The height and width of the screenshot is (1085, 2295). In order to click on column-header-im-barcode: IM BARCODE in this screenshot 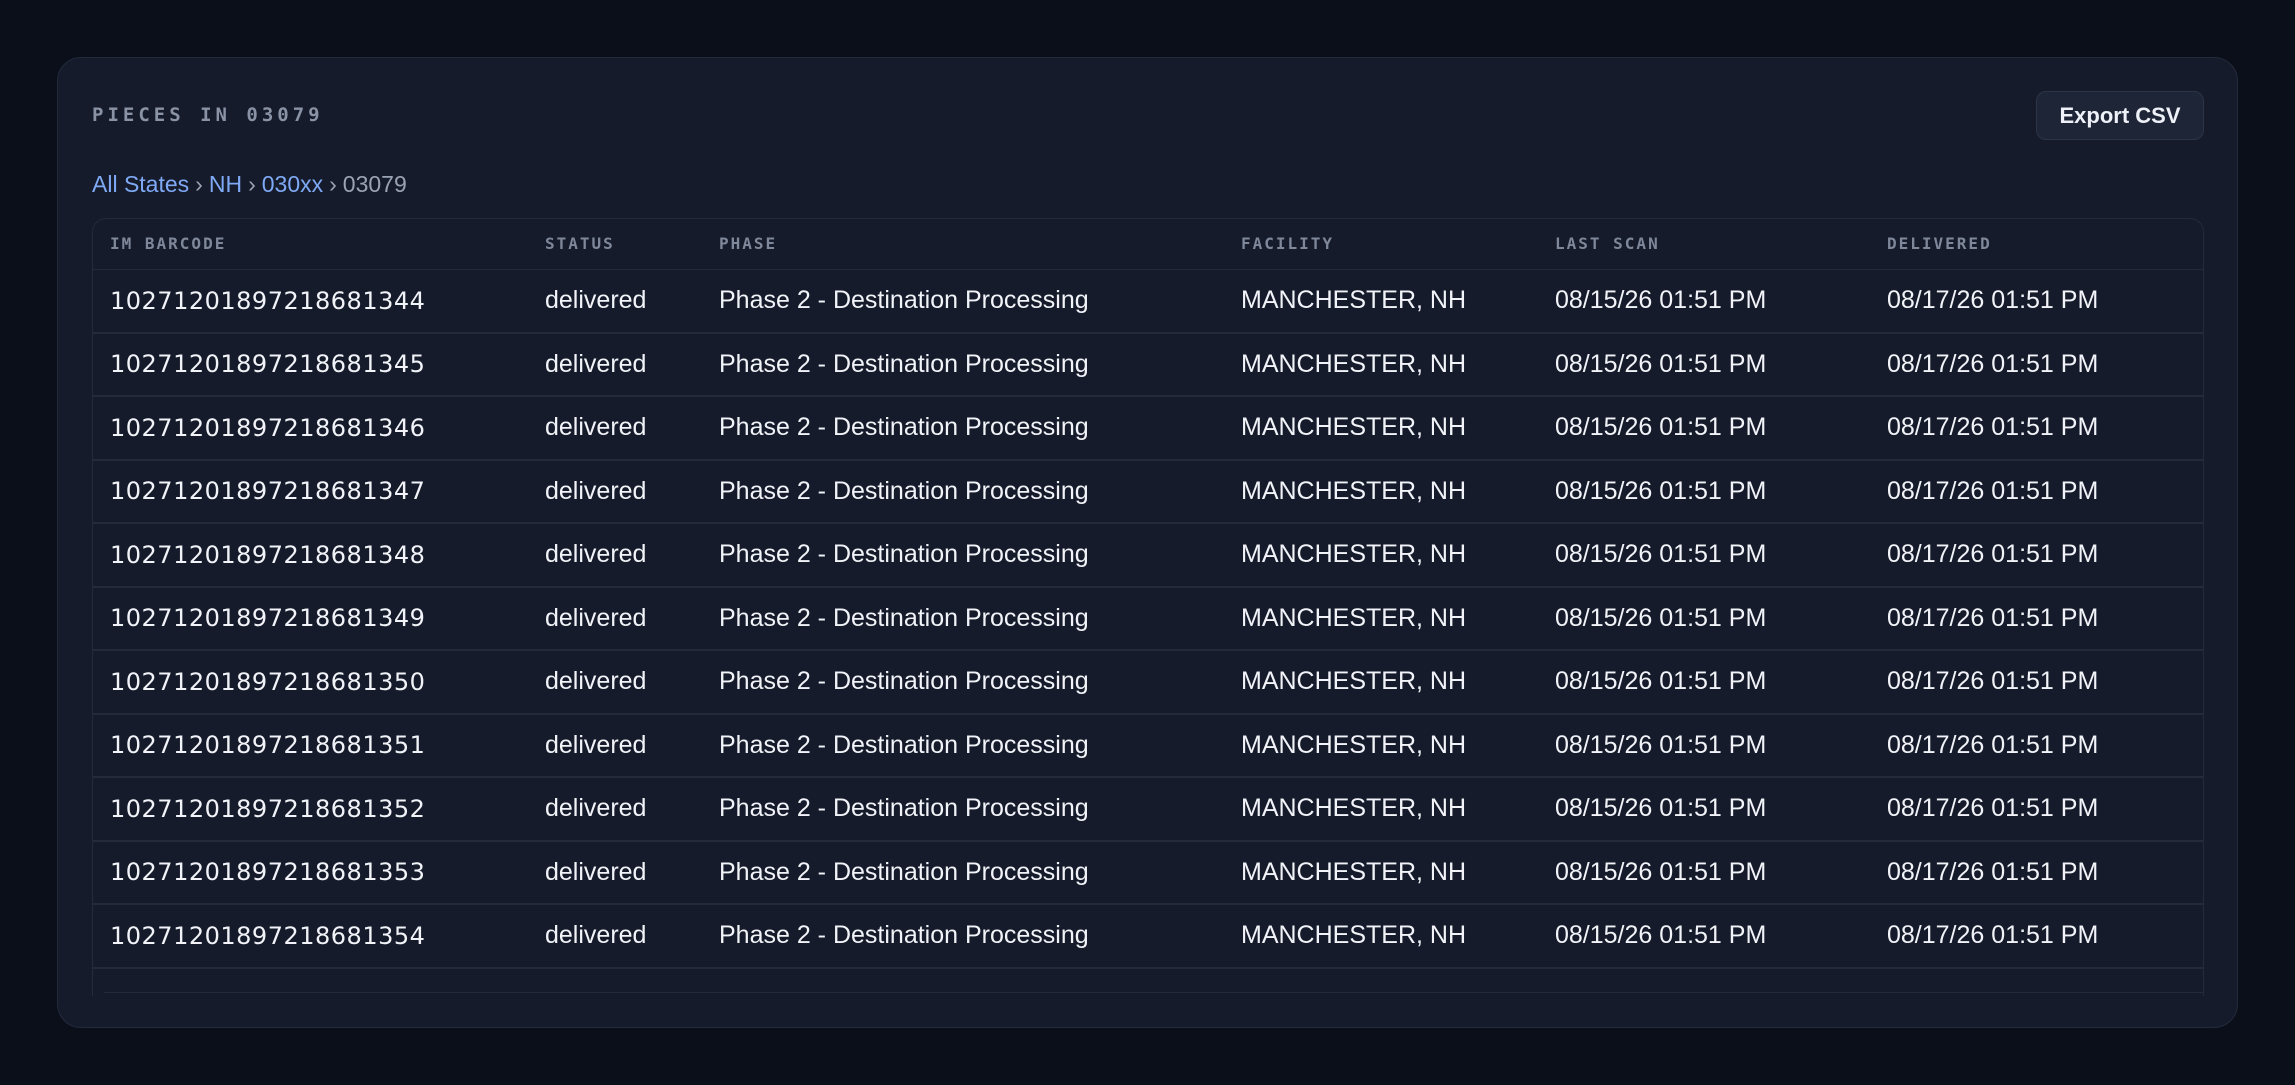, I will do `click(310, 244)`.